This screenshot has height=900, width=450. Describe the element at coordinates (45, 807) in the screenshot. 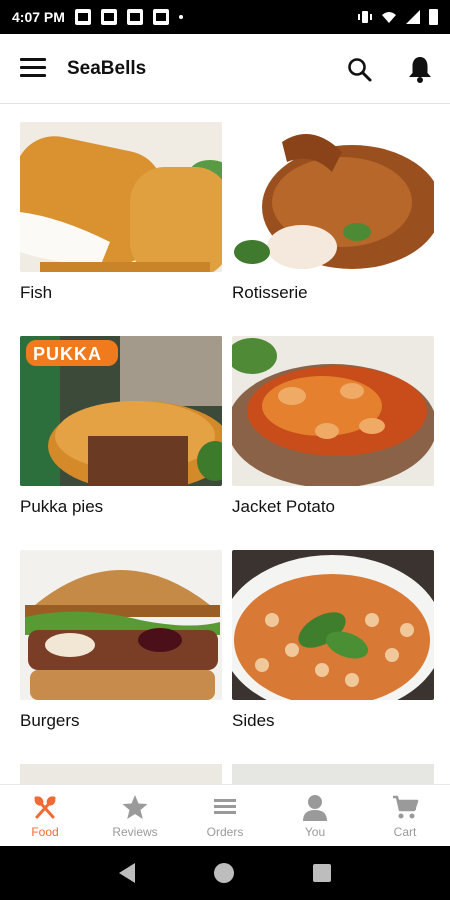

I see `fork-knife-icon` at that location.